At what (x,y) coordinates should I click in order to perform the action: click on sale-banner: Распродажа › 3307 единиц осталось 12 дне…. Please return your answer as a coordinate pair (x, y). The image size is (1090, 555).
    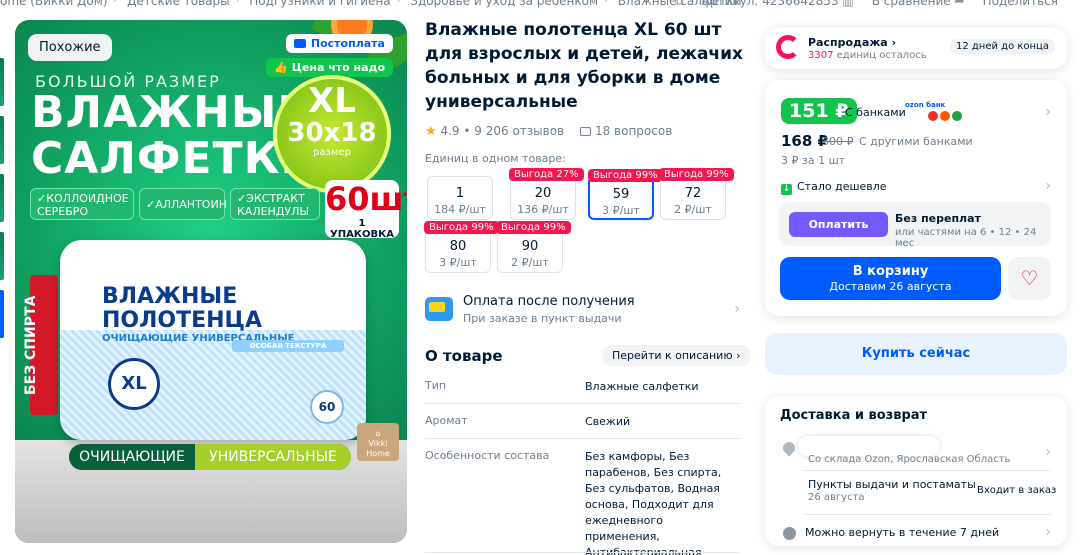
    Looking at the image, I should click on (916, 48).